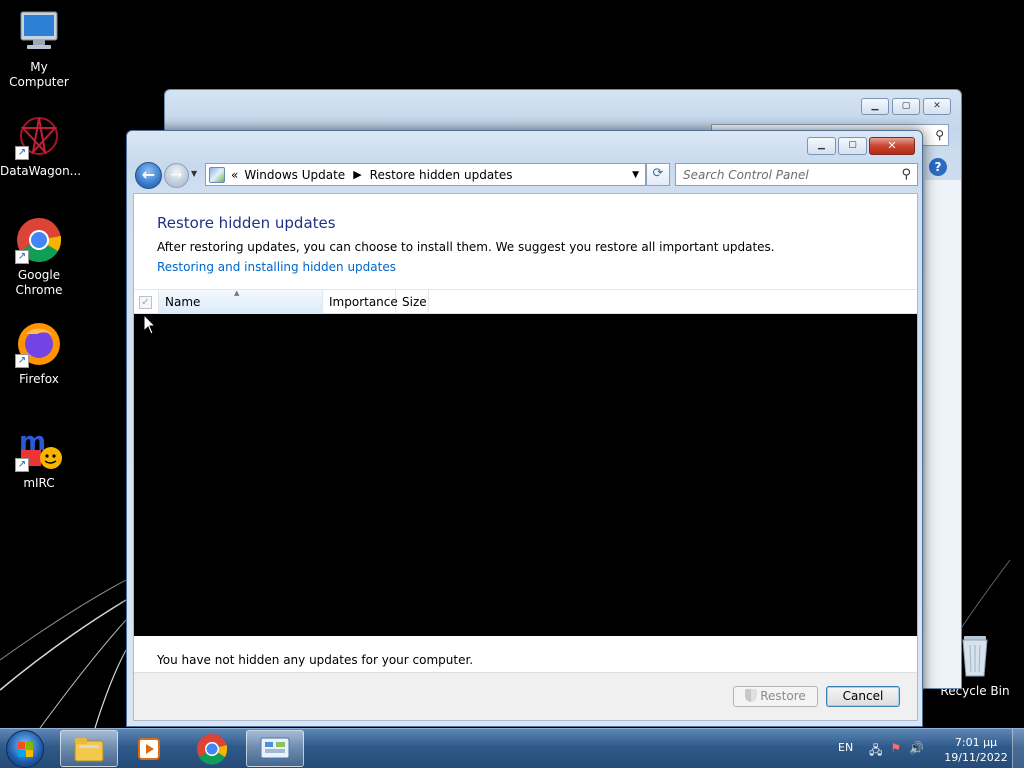 This screenshot has width=1024, height=768. I want to click on start-button, so click(25, 749).